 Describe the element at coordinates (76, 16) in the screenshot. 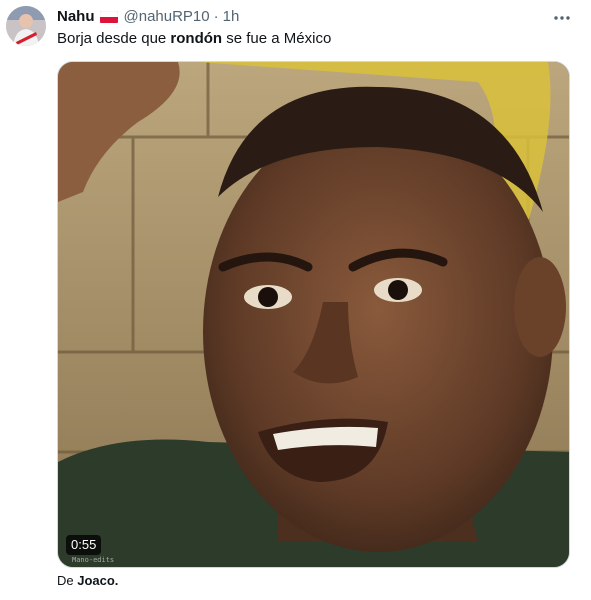

I see `display-name: Nahu` at that location.